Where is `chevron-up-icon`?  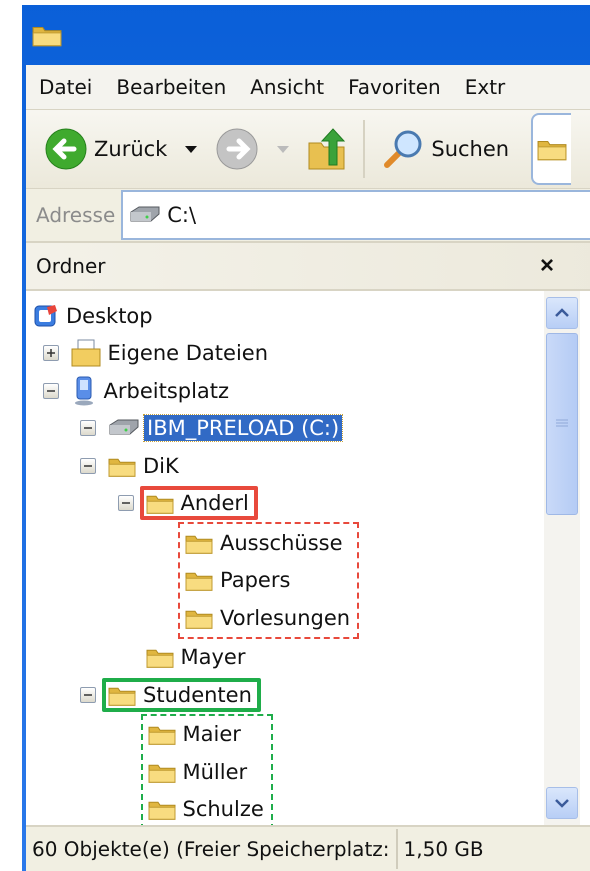
chevron-up-icon is located at coordinates (562, 313).